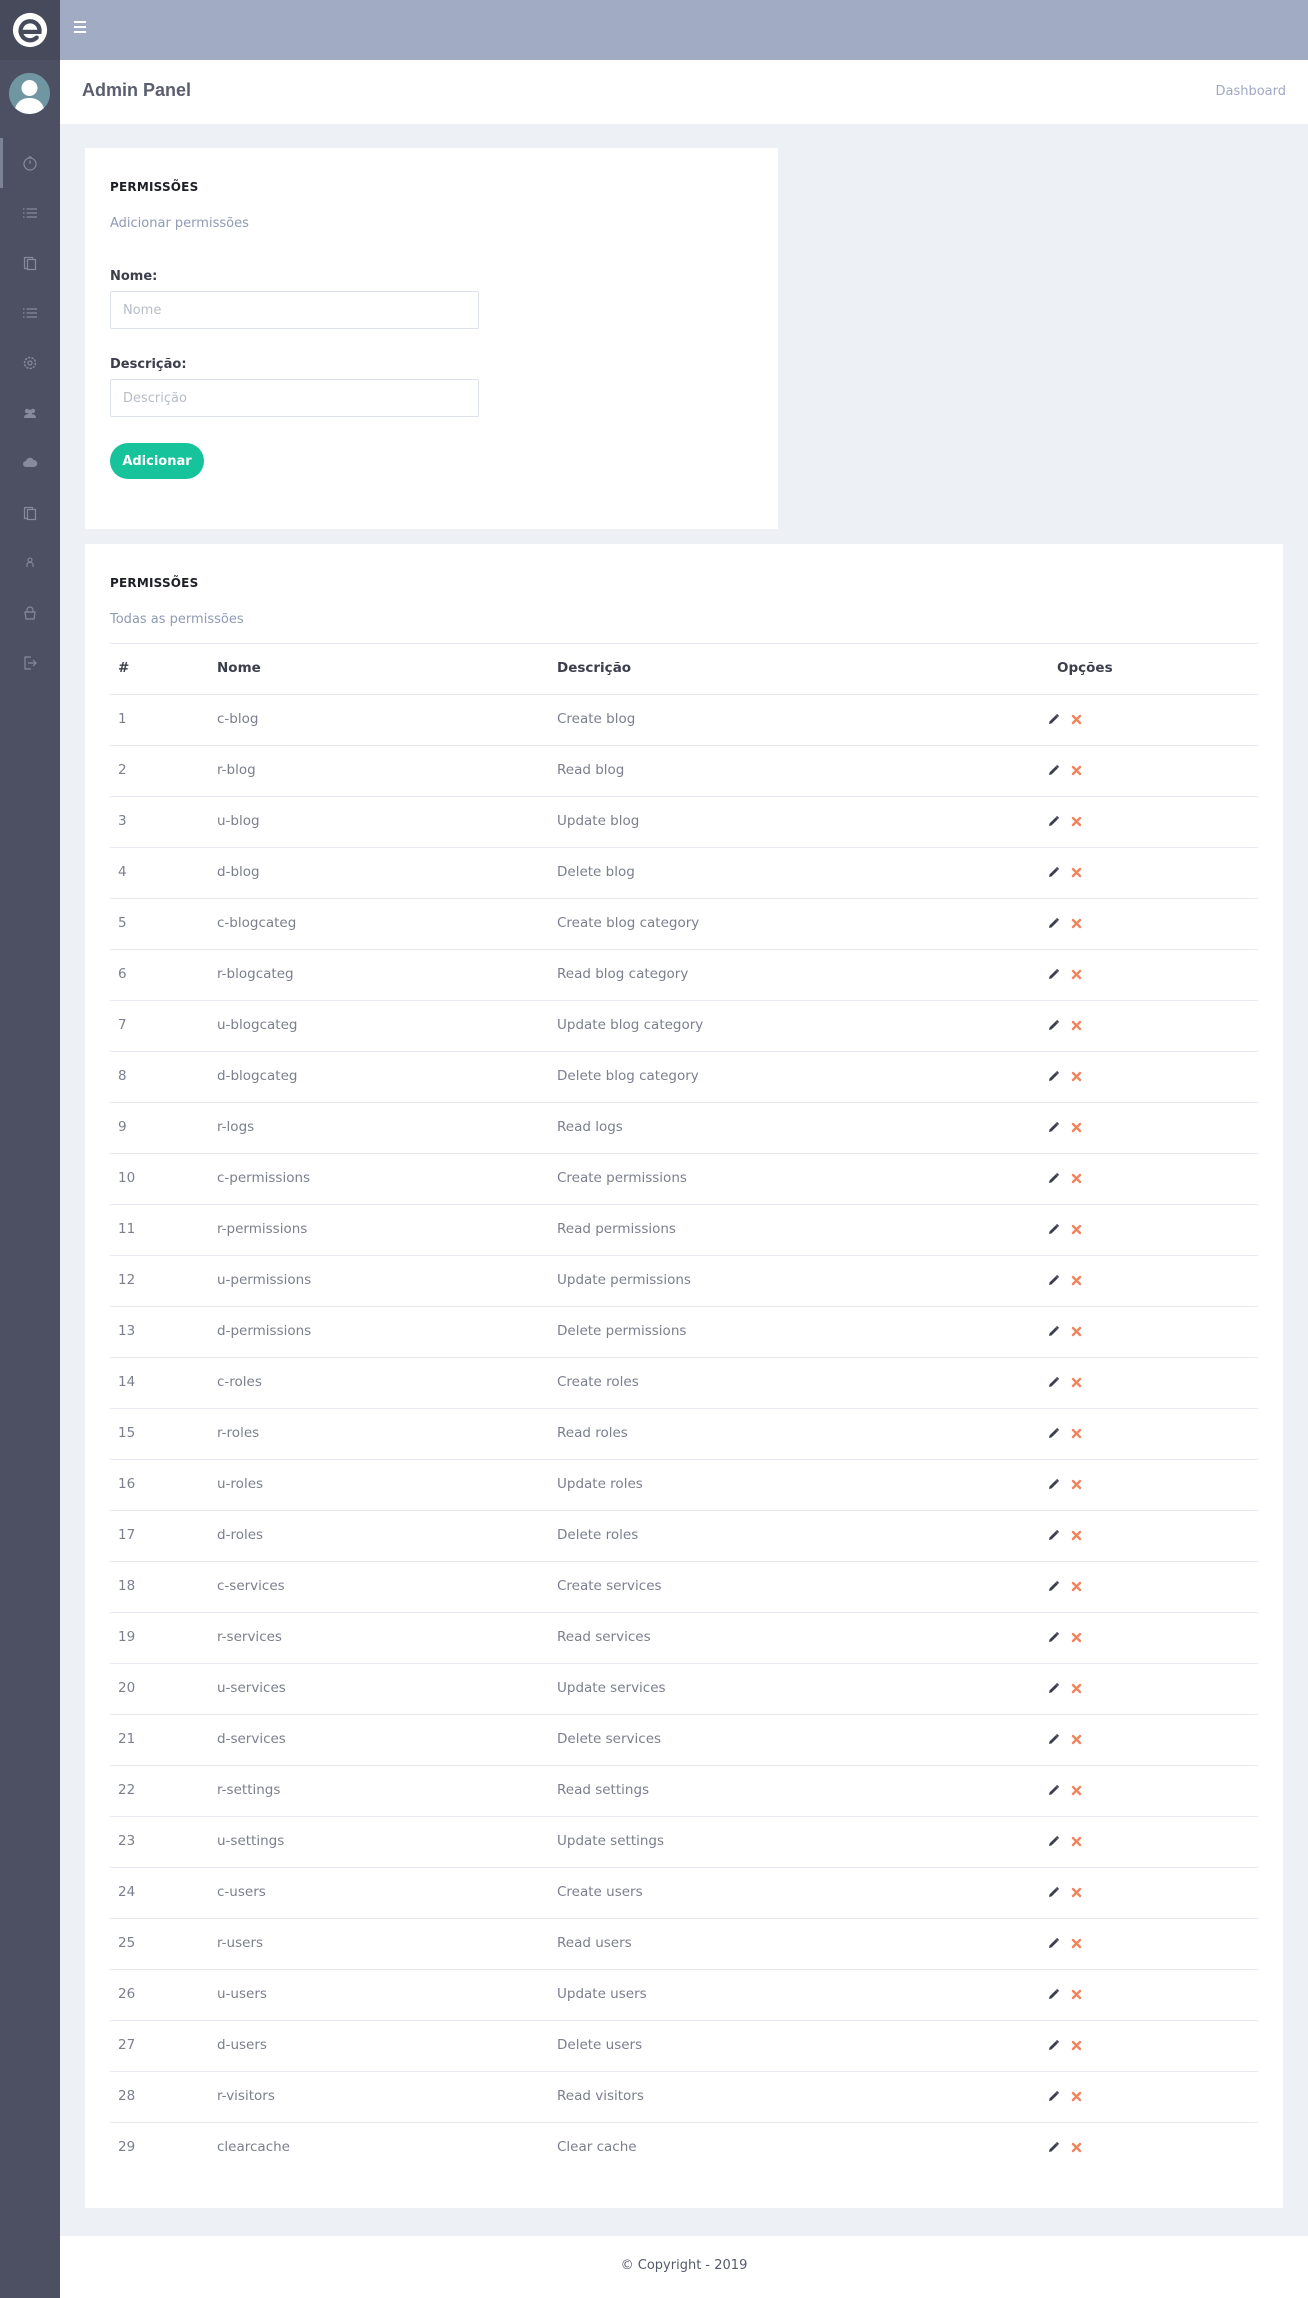 This screenshot has width=1308, height=2298. Describe the element at coordinates (603, 1790) in the screenshot. I see `cell-description: Read settings` at that location.